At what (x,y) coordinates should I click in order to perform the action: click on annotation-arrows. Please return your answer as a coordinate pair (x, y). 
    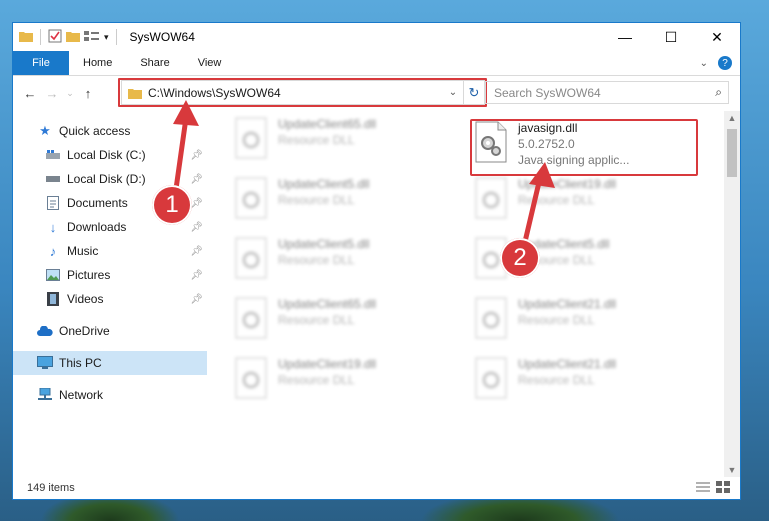
    Looking at the image, I should click on (363, 174).